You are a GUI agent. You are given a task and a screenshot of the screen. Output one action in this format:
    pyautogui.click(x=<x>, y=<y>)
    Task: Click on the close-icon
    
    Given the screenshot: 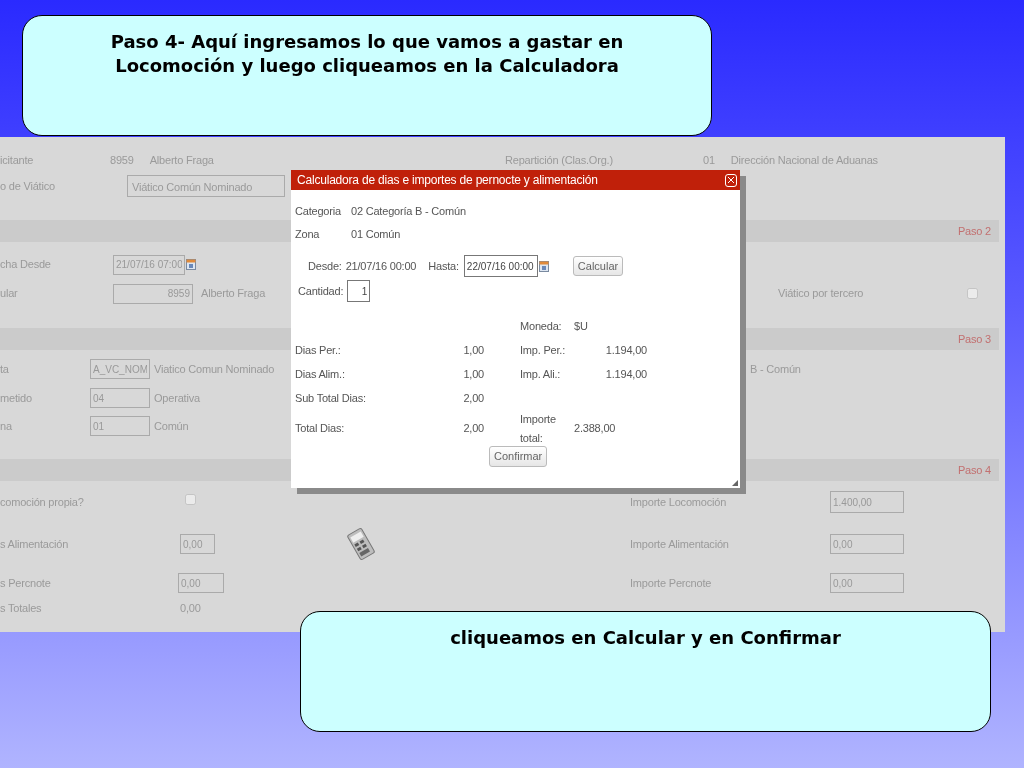 What is the action you would take?
    pyautogui.click(x=731, y=180)
    